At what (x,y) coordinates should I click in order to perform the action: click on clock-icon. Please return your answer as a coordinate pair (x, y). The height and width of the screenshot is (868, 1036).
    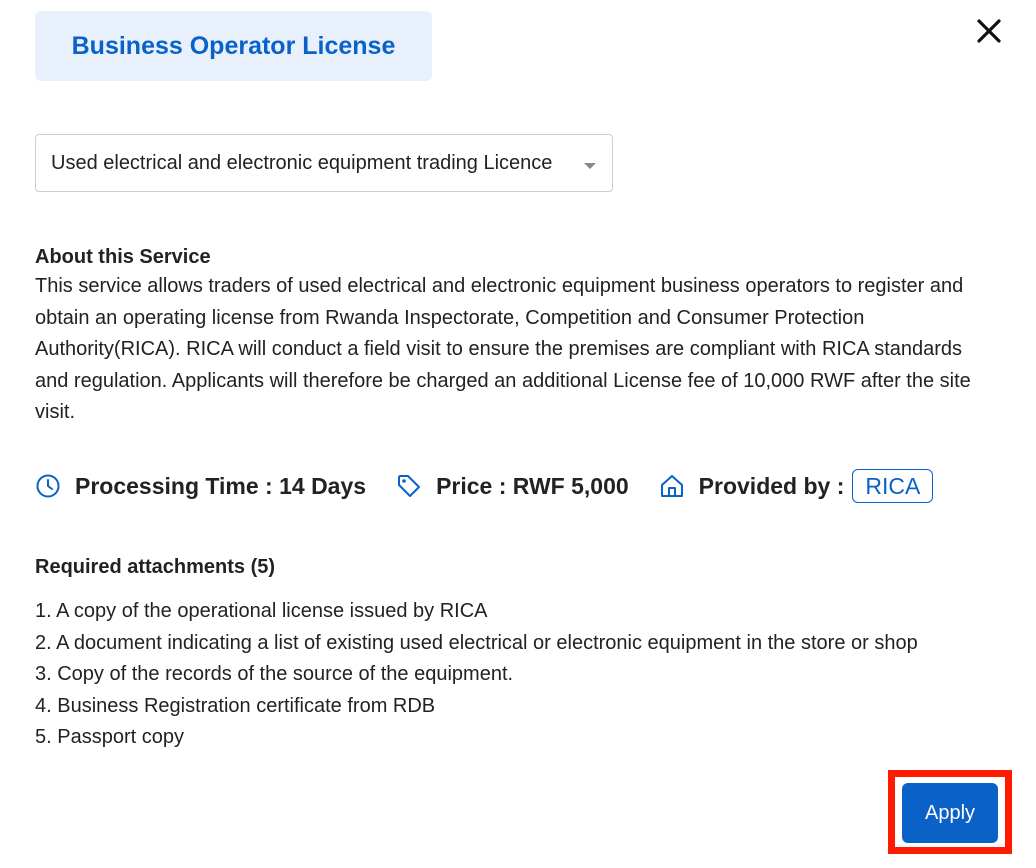
    Looking at the image, I should click on (48, 486).